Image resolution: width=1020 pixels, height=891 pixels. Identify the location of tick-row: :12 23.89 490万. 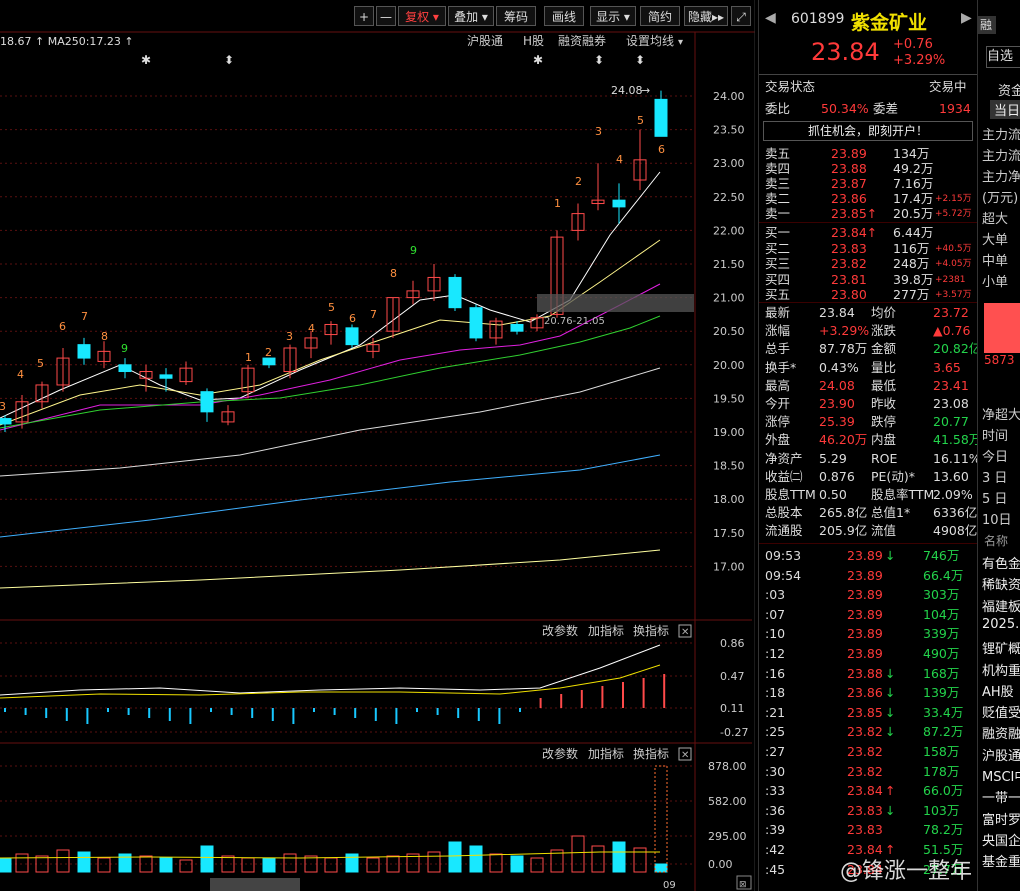
(868, 654).